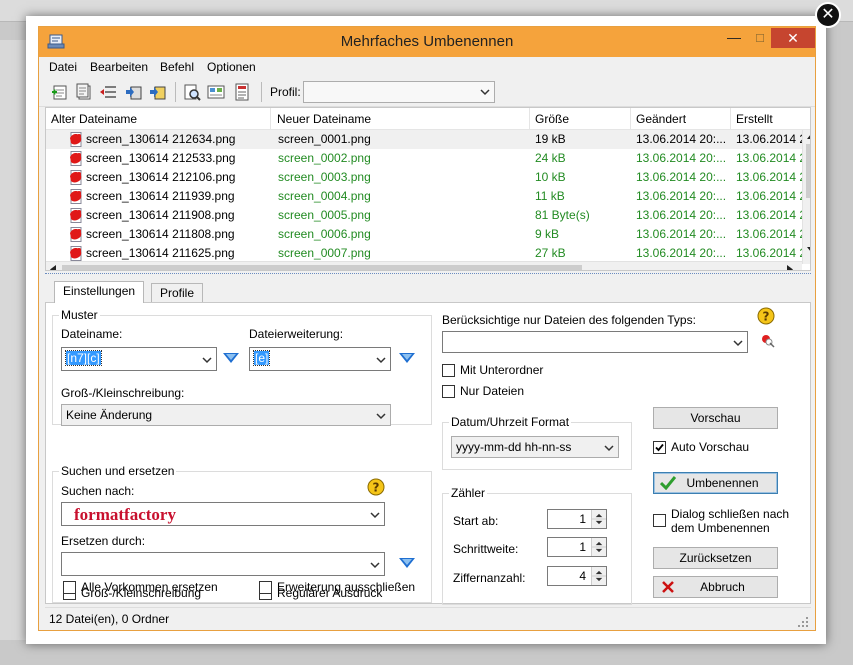 The height and width of the screenshot is (665, 853). Describe the element at coordinates (808, 171) in the screenshot. I see `list-vertical-thumb` at that location.